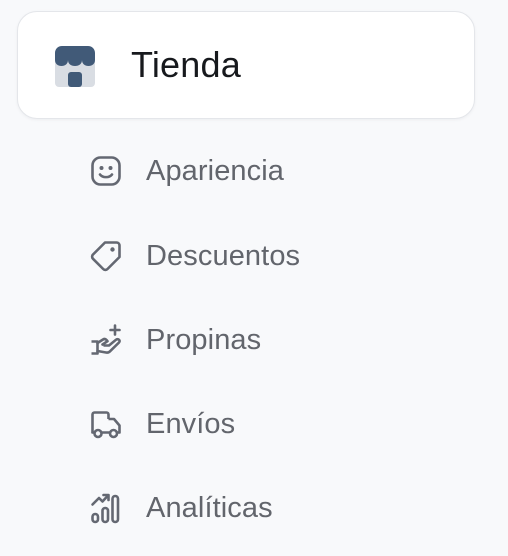  I want to click on nav-item-envios: Envíos, so click(236, 424).